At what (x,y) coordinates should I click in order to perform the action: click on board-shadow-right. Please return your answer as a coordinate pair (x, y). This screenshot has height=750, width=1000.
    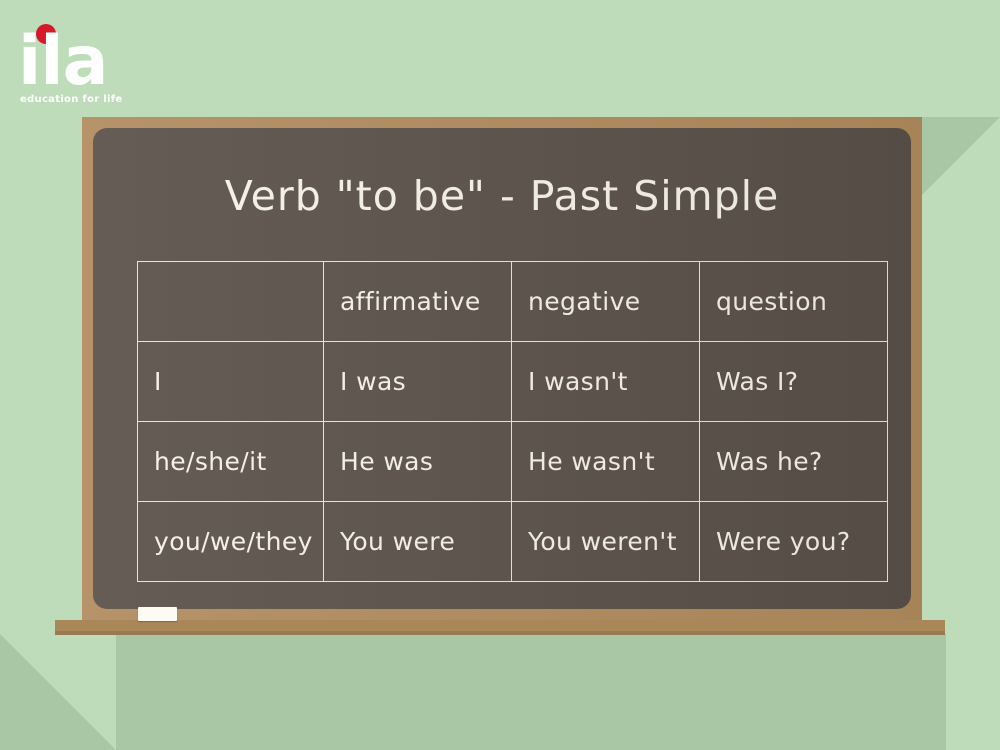
    Looking at the image, I should click on (961, 156).